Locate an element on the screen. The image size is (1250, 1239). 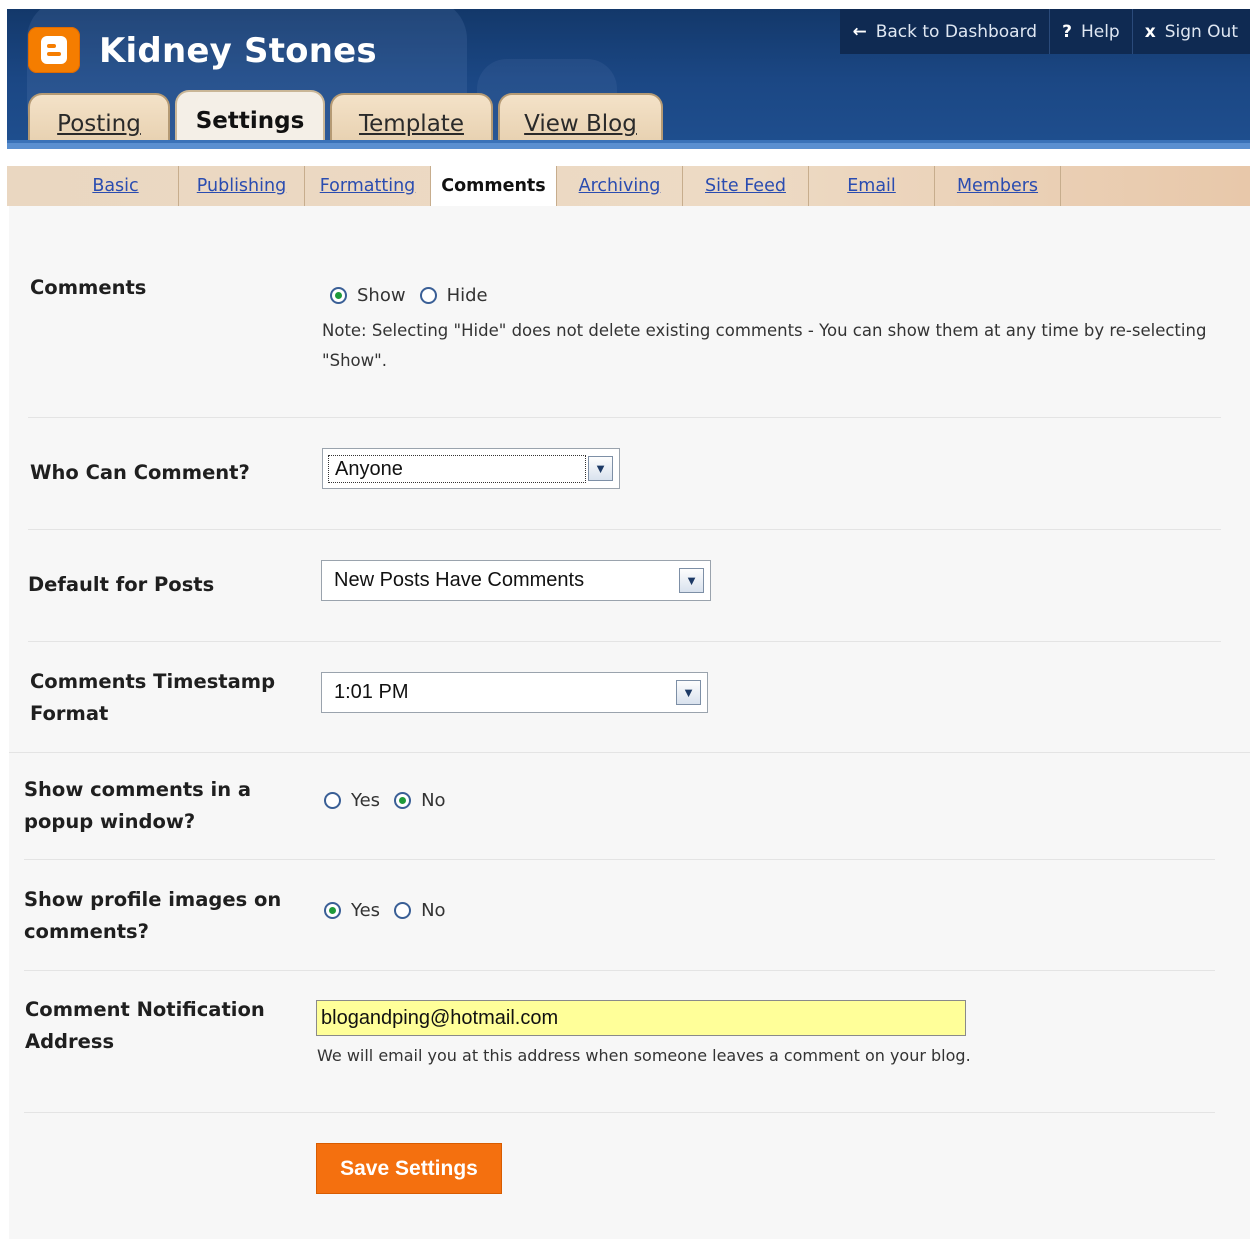
popup-window-label-line1: Show comments in a is located at coordinates (138, 789).